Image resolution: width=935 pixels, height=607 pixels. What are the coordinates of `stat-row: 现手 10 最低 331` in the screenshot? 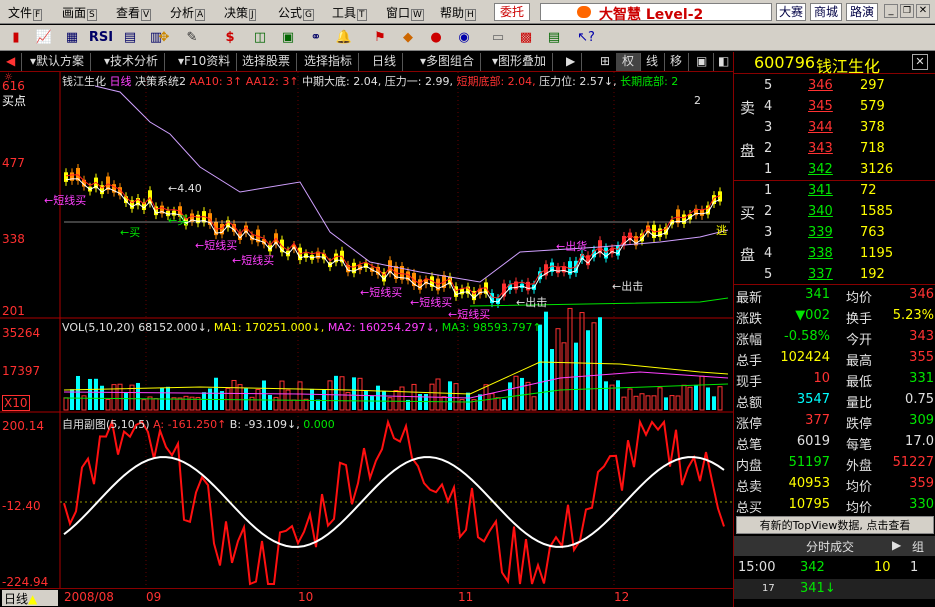 It's located at (834, 379).